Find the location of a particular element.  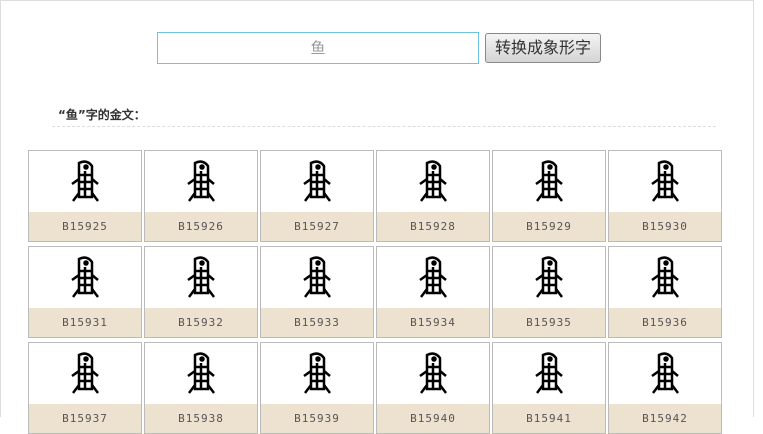

glyph-code: B15932 is located at coordinates (201, 322).